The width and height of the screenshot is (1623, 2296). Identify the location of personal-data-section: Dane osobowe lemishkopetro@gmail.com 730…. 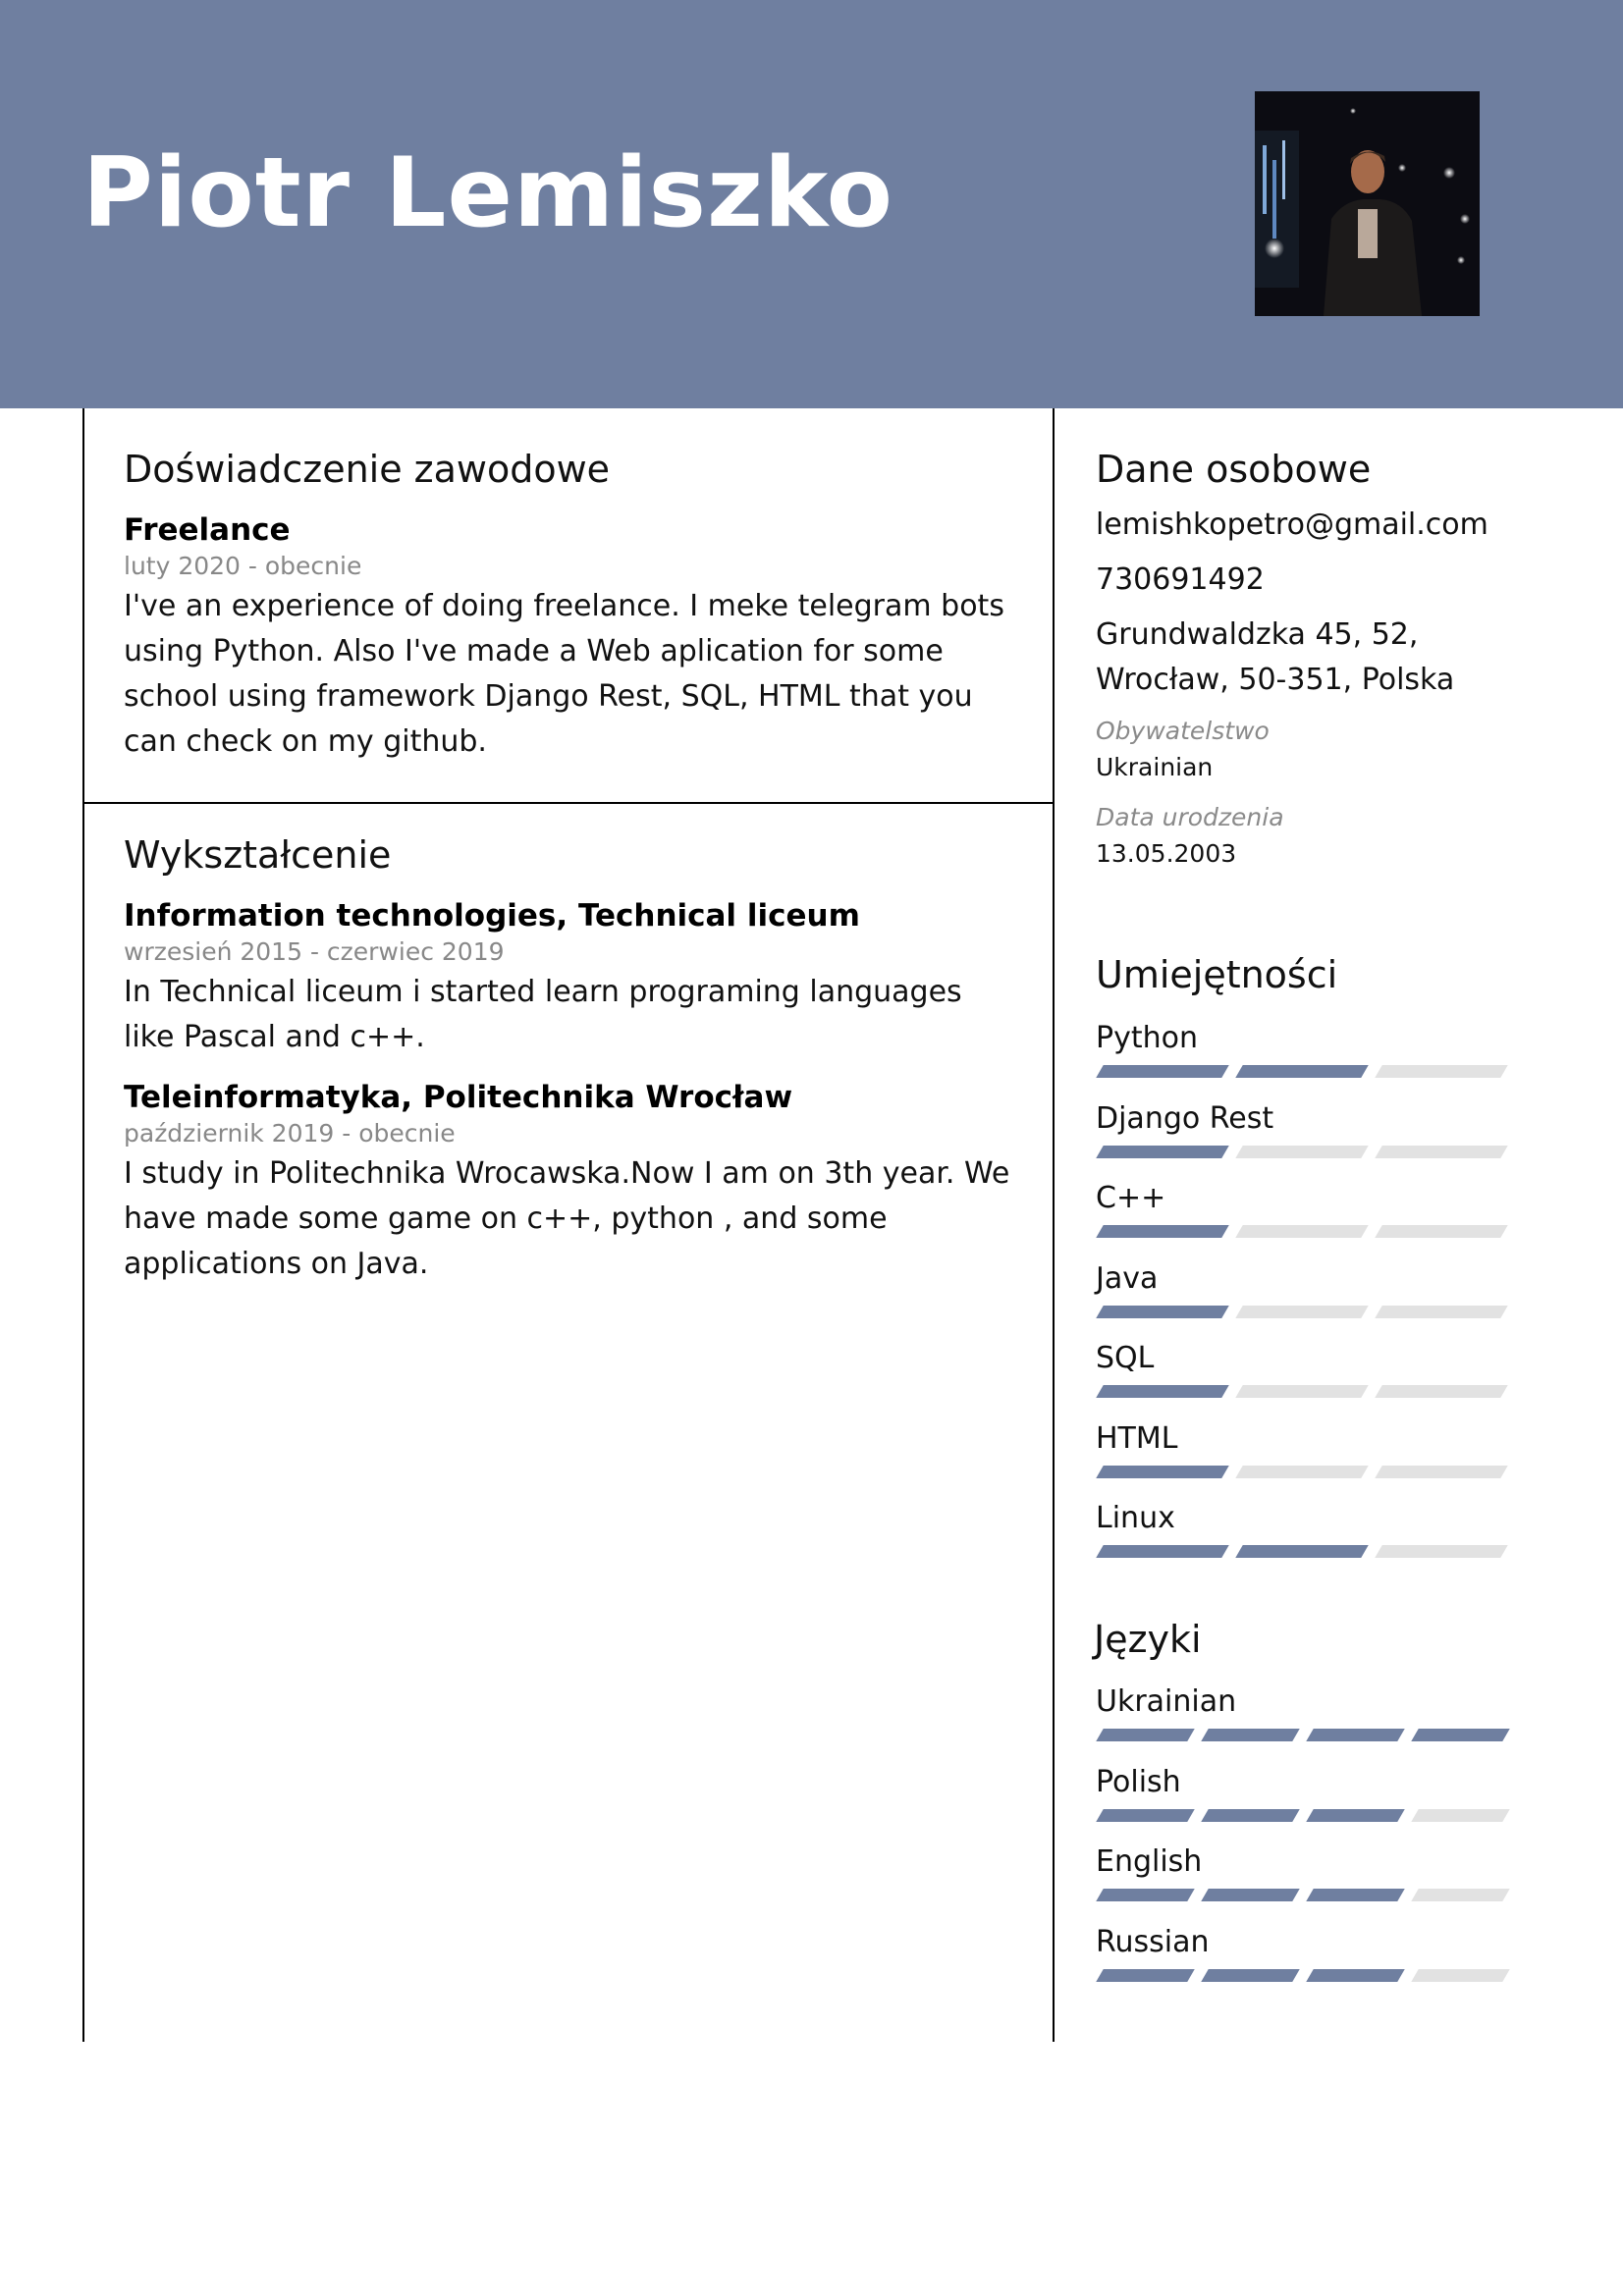
(1312, 658).